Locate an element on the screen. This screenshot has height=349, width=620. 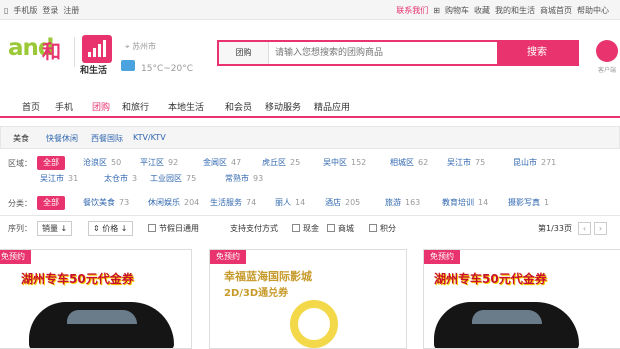
tab-fast-food: 快餐休闲 is located at coordinates (62, 138).